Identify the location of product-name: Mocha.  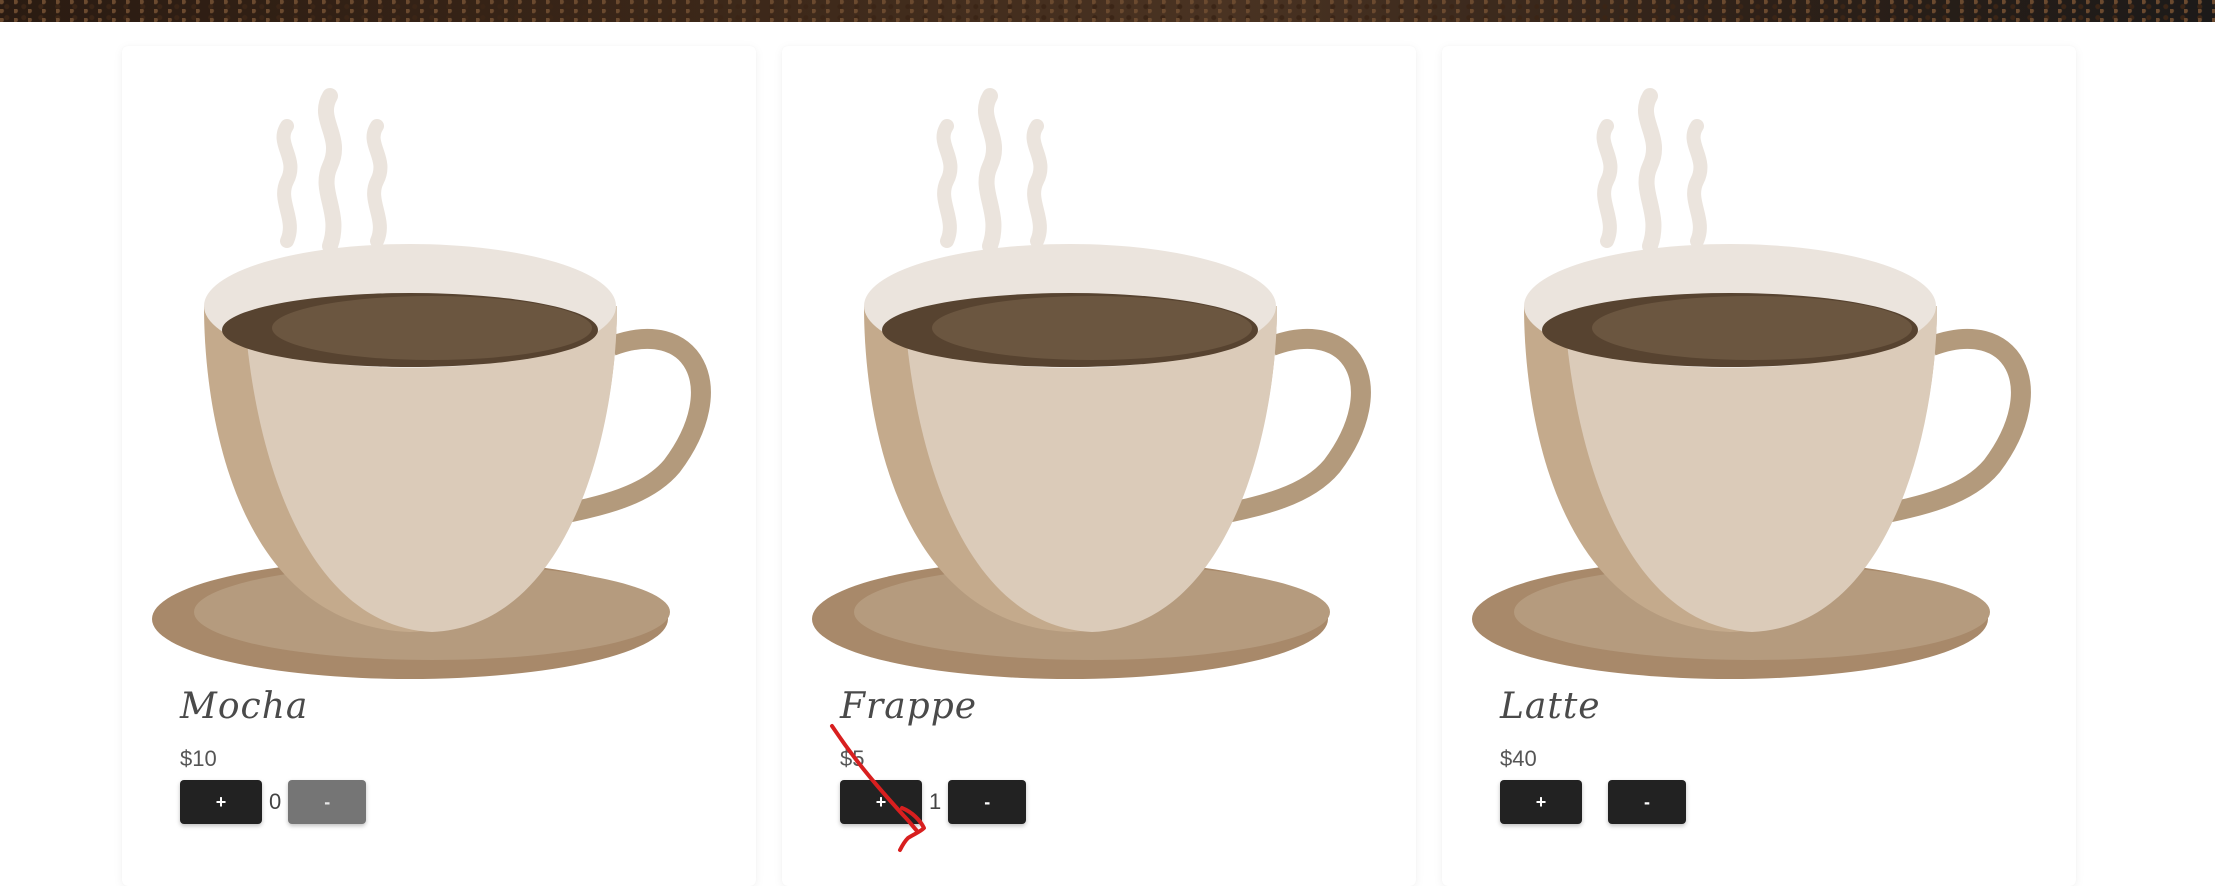
(244, 706).